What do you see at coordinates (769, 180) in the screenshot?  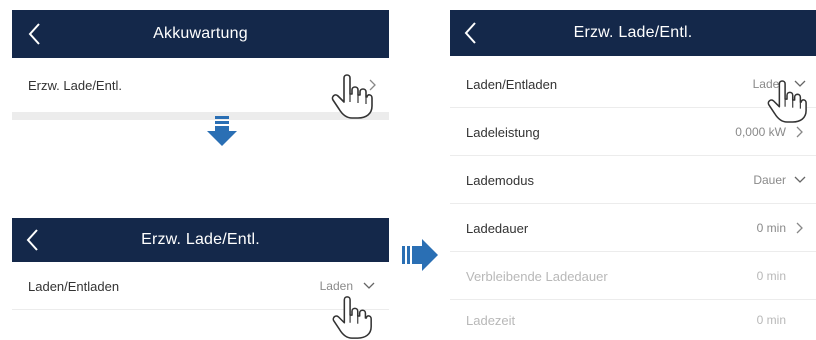 I see `dropdown-value: Dauer` at bounding box center [769, 180].